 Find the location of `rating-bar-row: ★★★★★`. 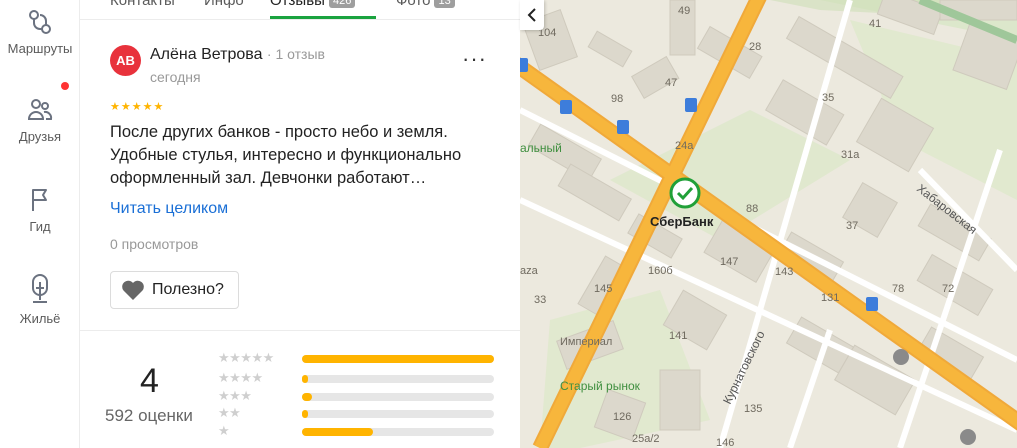

rating-bar-row: ★★★★★ is located at coordinates (358, 358).